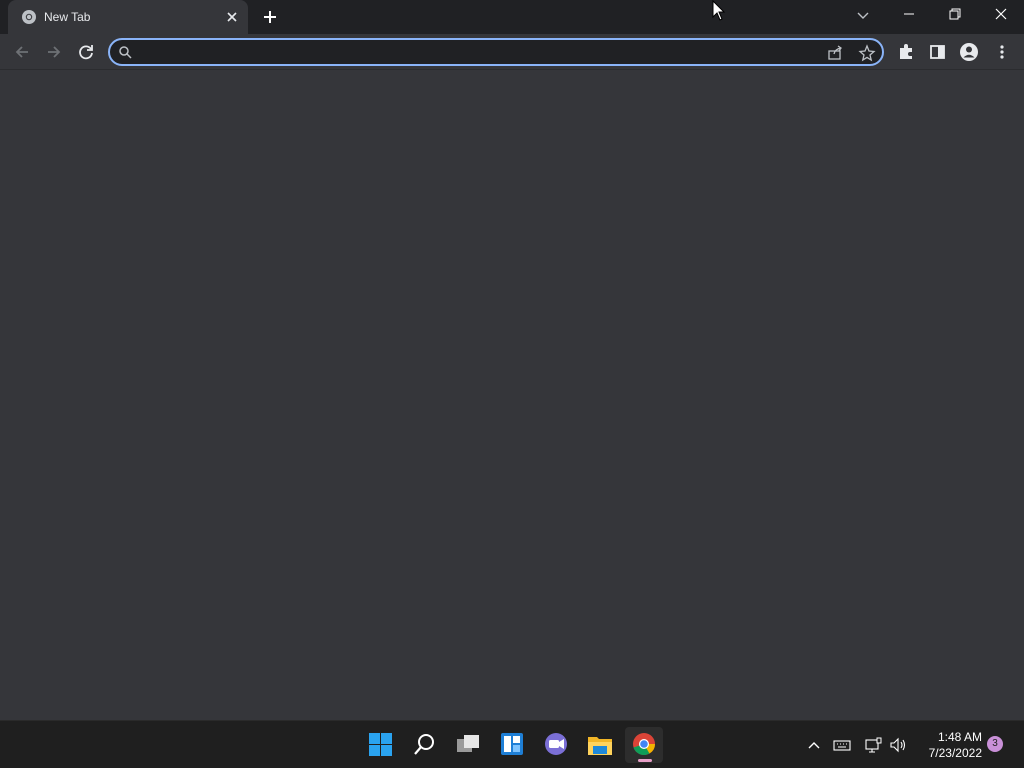 The height and width of the screenshot is (768, 1024). I want to click on restore-icon, so click(955, 15).